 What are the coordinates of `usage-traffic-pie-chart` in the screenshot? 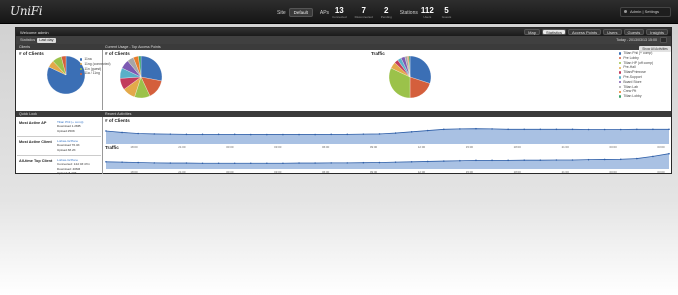 It's located at (410, 77).